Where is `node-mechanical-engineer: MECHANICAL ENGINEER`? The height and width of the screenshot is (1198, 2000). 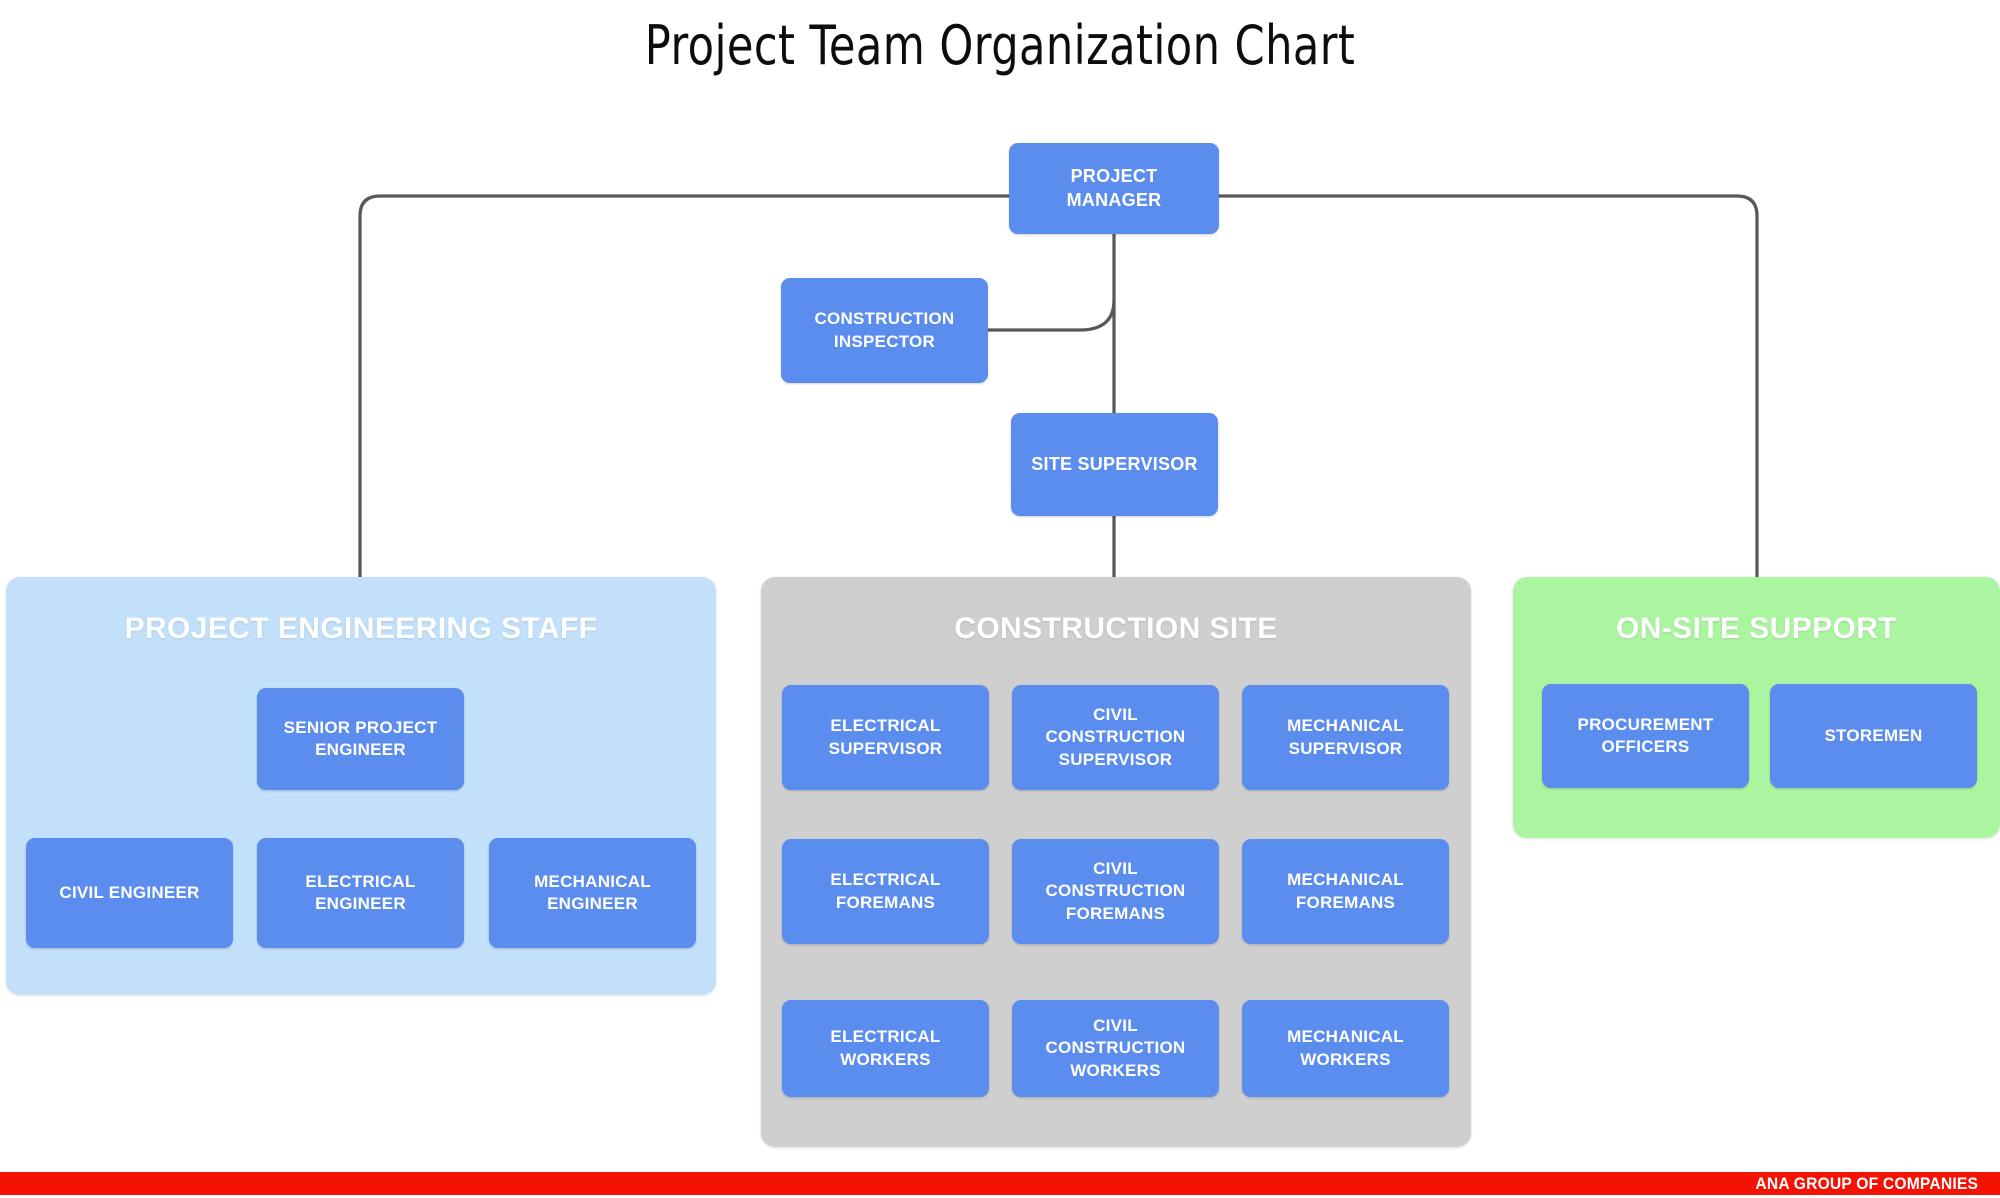 node-mechanical-engineer: MECHANICAL ENGINEER is located at coordinates (592, 893).